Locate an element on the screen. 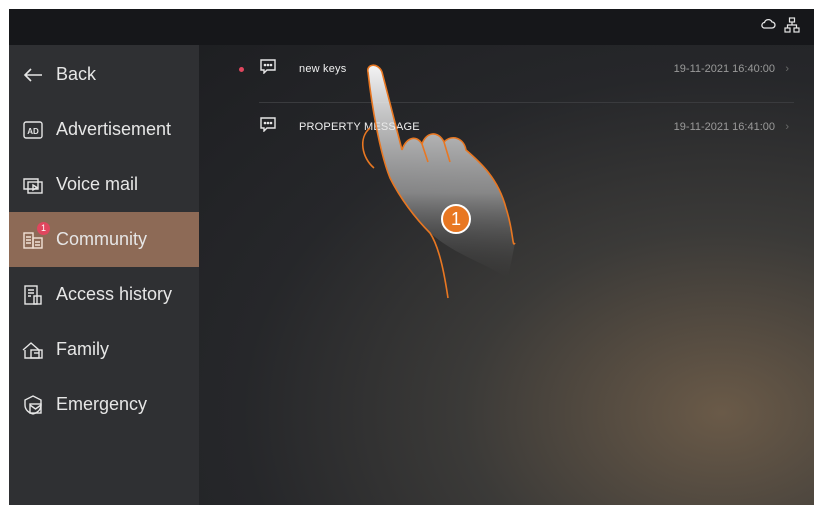 The image size is (823, 514). sidebar-item-voice-mail: Voice mail is located at coordinates (104, 184).